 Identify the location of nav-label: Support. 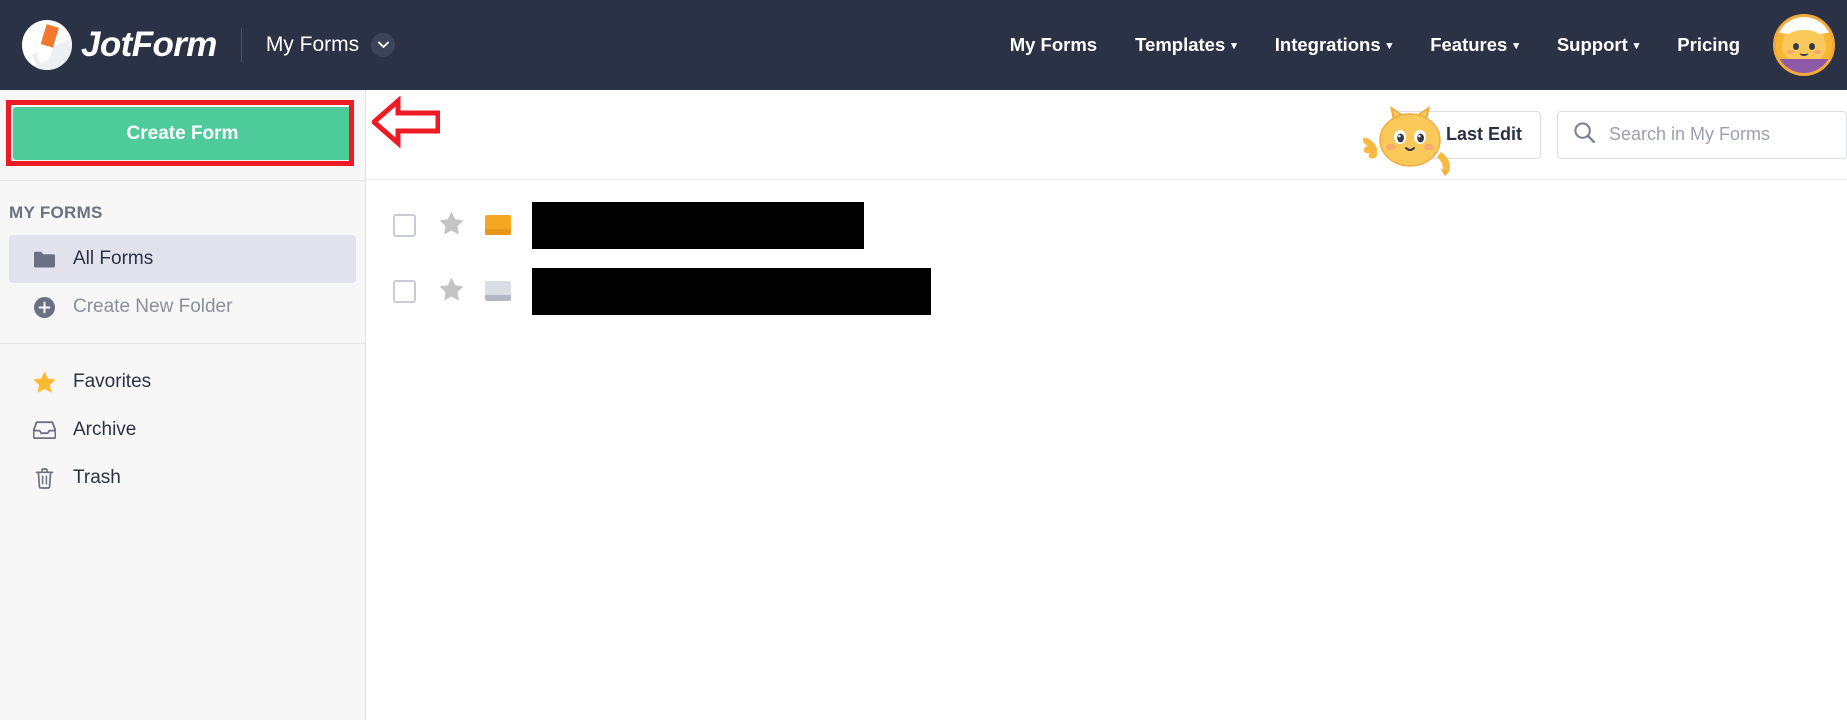
(1592, 44).